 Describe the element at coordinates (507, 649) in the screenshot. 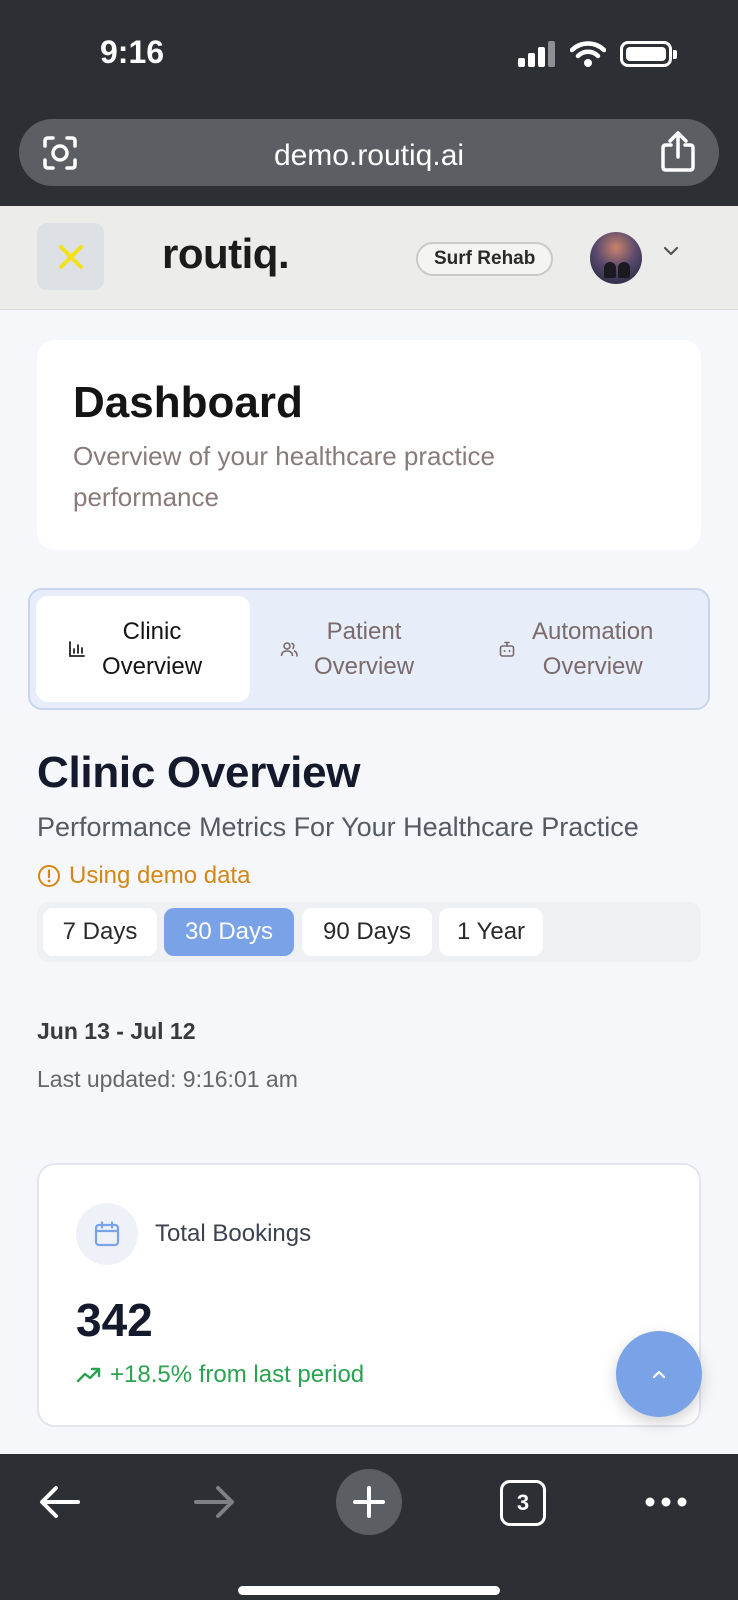

I see `bot-icon` at that location.